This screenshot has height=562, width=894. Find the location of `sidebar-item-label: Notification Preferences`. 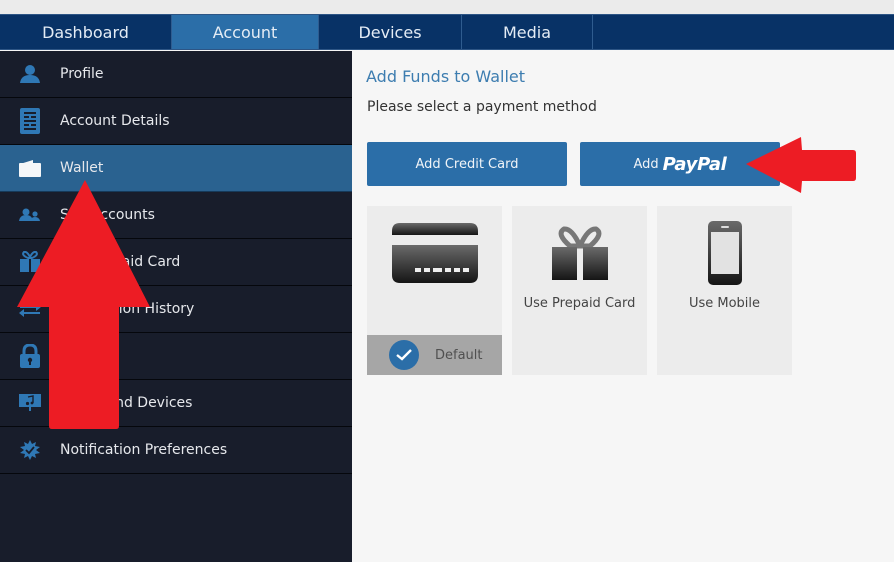

sidebar-item-label: Notification Preferences is located at coordinates (144, 450).